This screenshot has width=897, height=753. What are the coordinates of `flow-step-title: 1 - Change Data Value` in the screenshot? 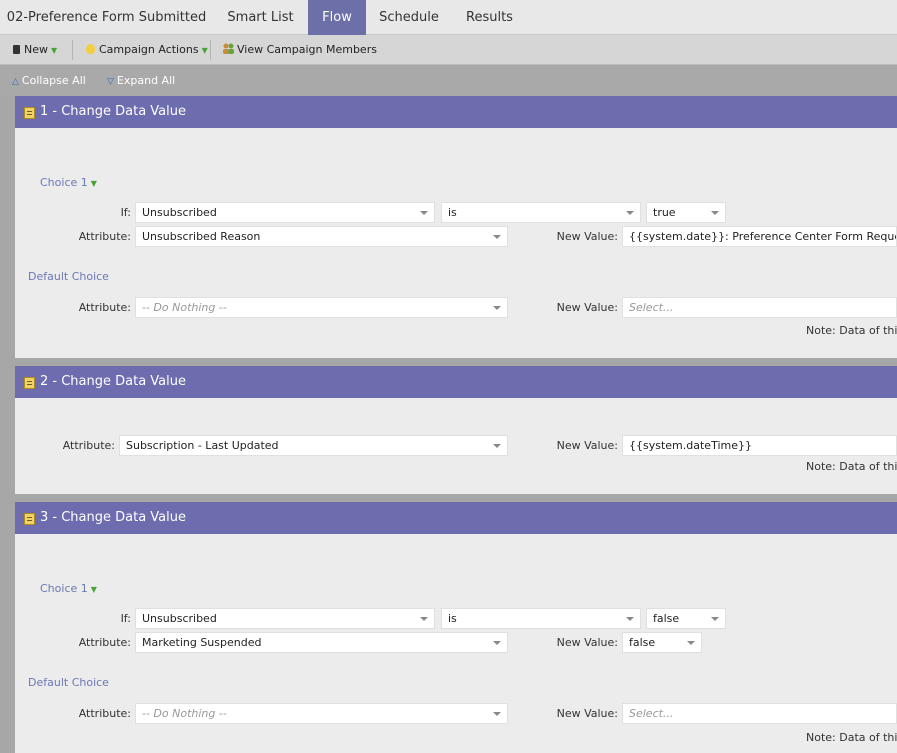 It's located at (113, 111).